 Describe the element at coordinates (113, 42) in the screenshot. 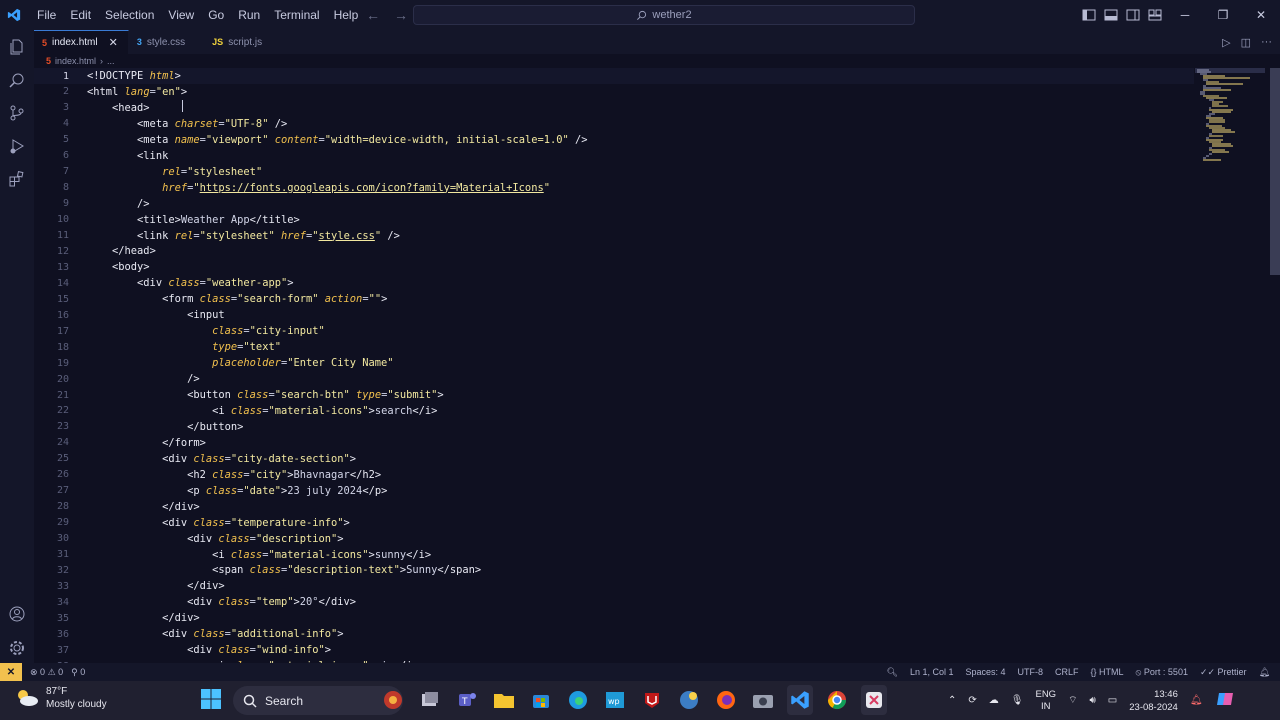

I see `close-icon: ✕` at that location.